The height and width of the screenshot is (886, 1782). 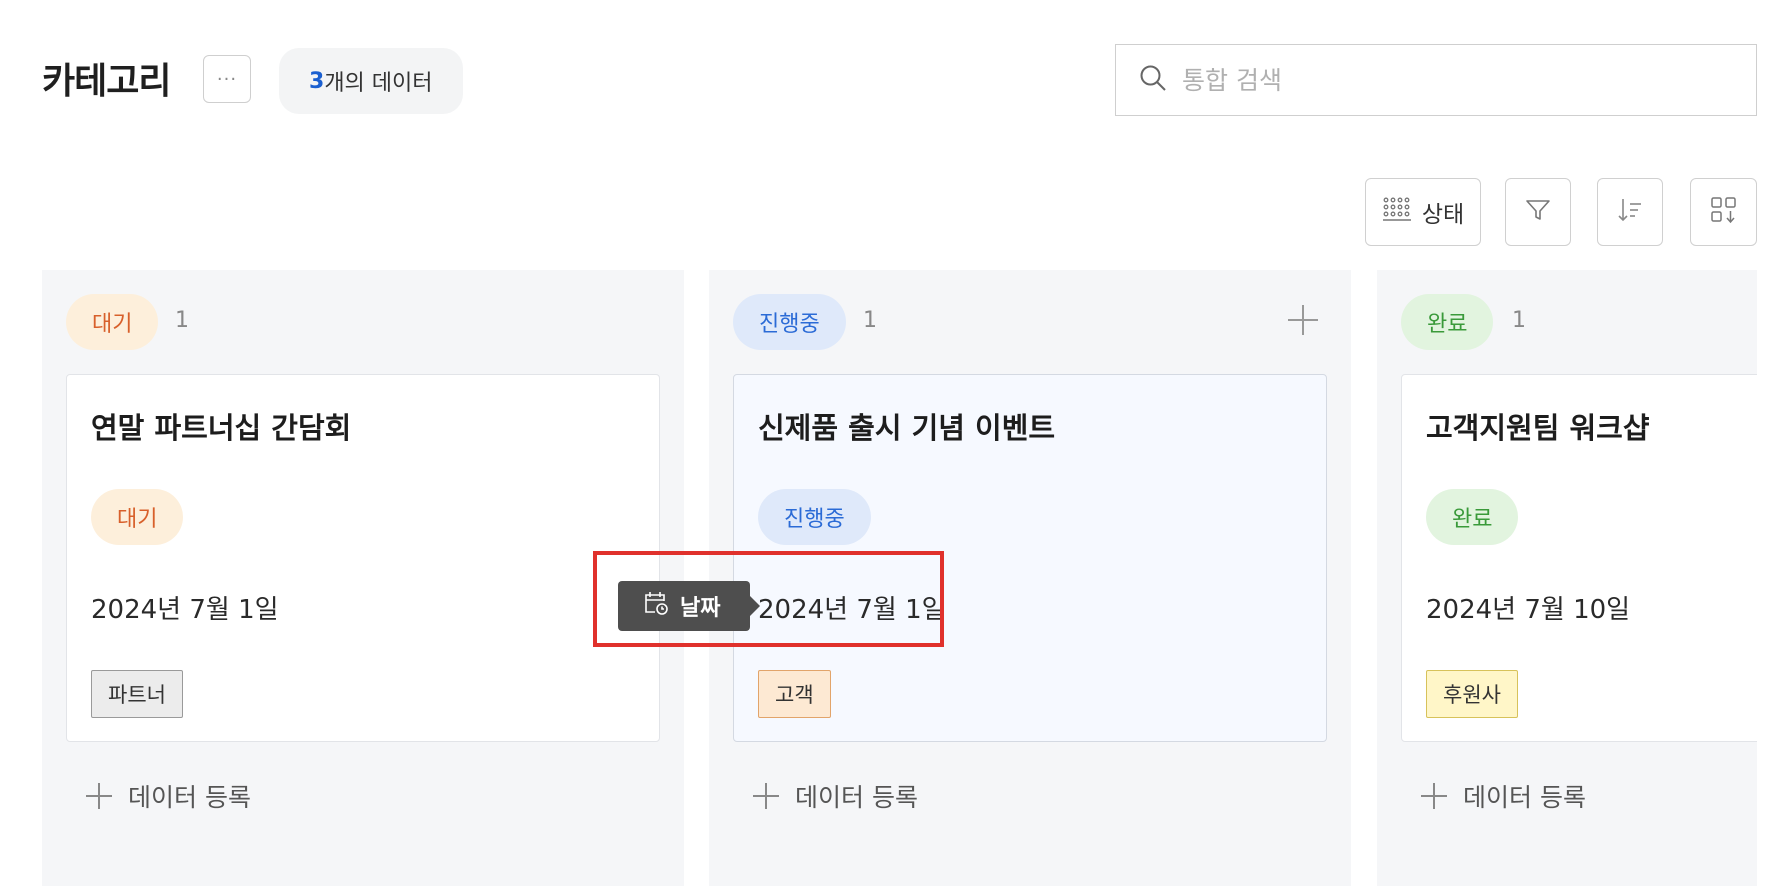 What do you see at coordinates (907, 428) in the screenshot?
I see `card-title: 신제품 출시 기념 이벤트` at bounding box center [907, 428].